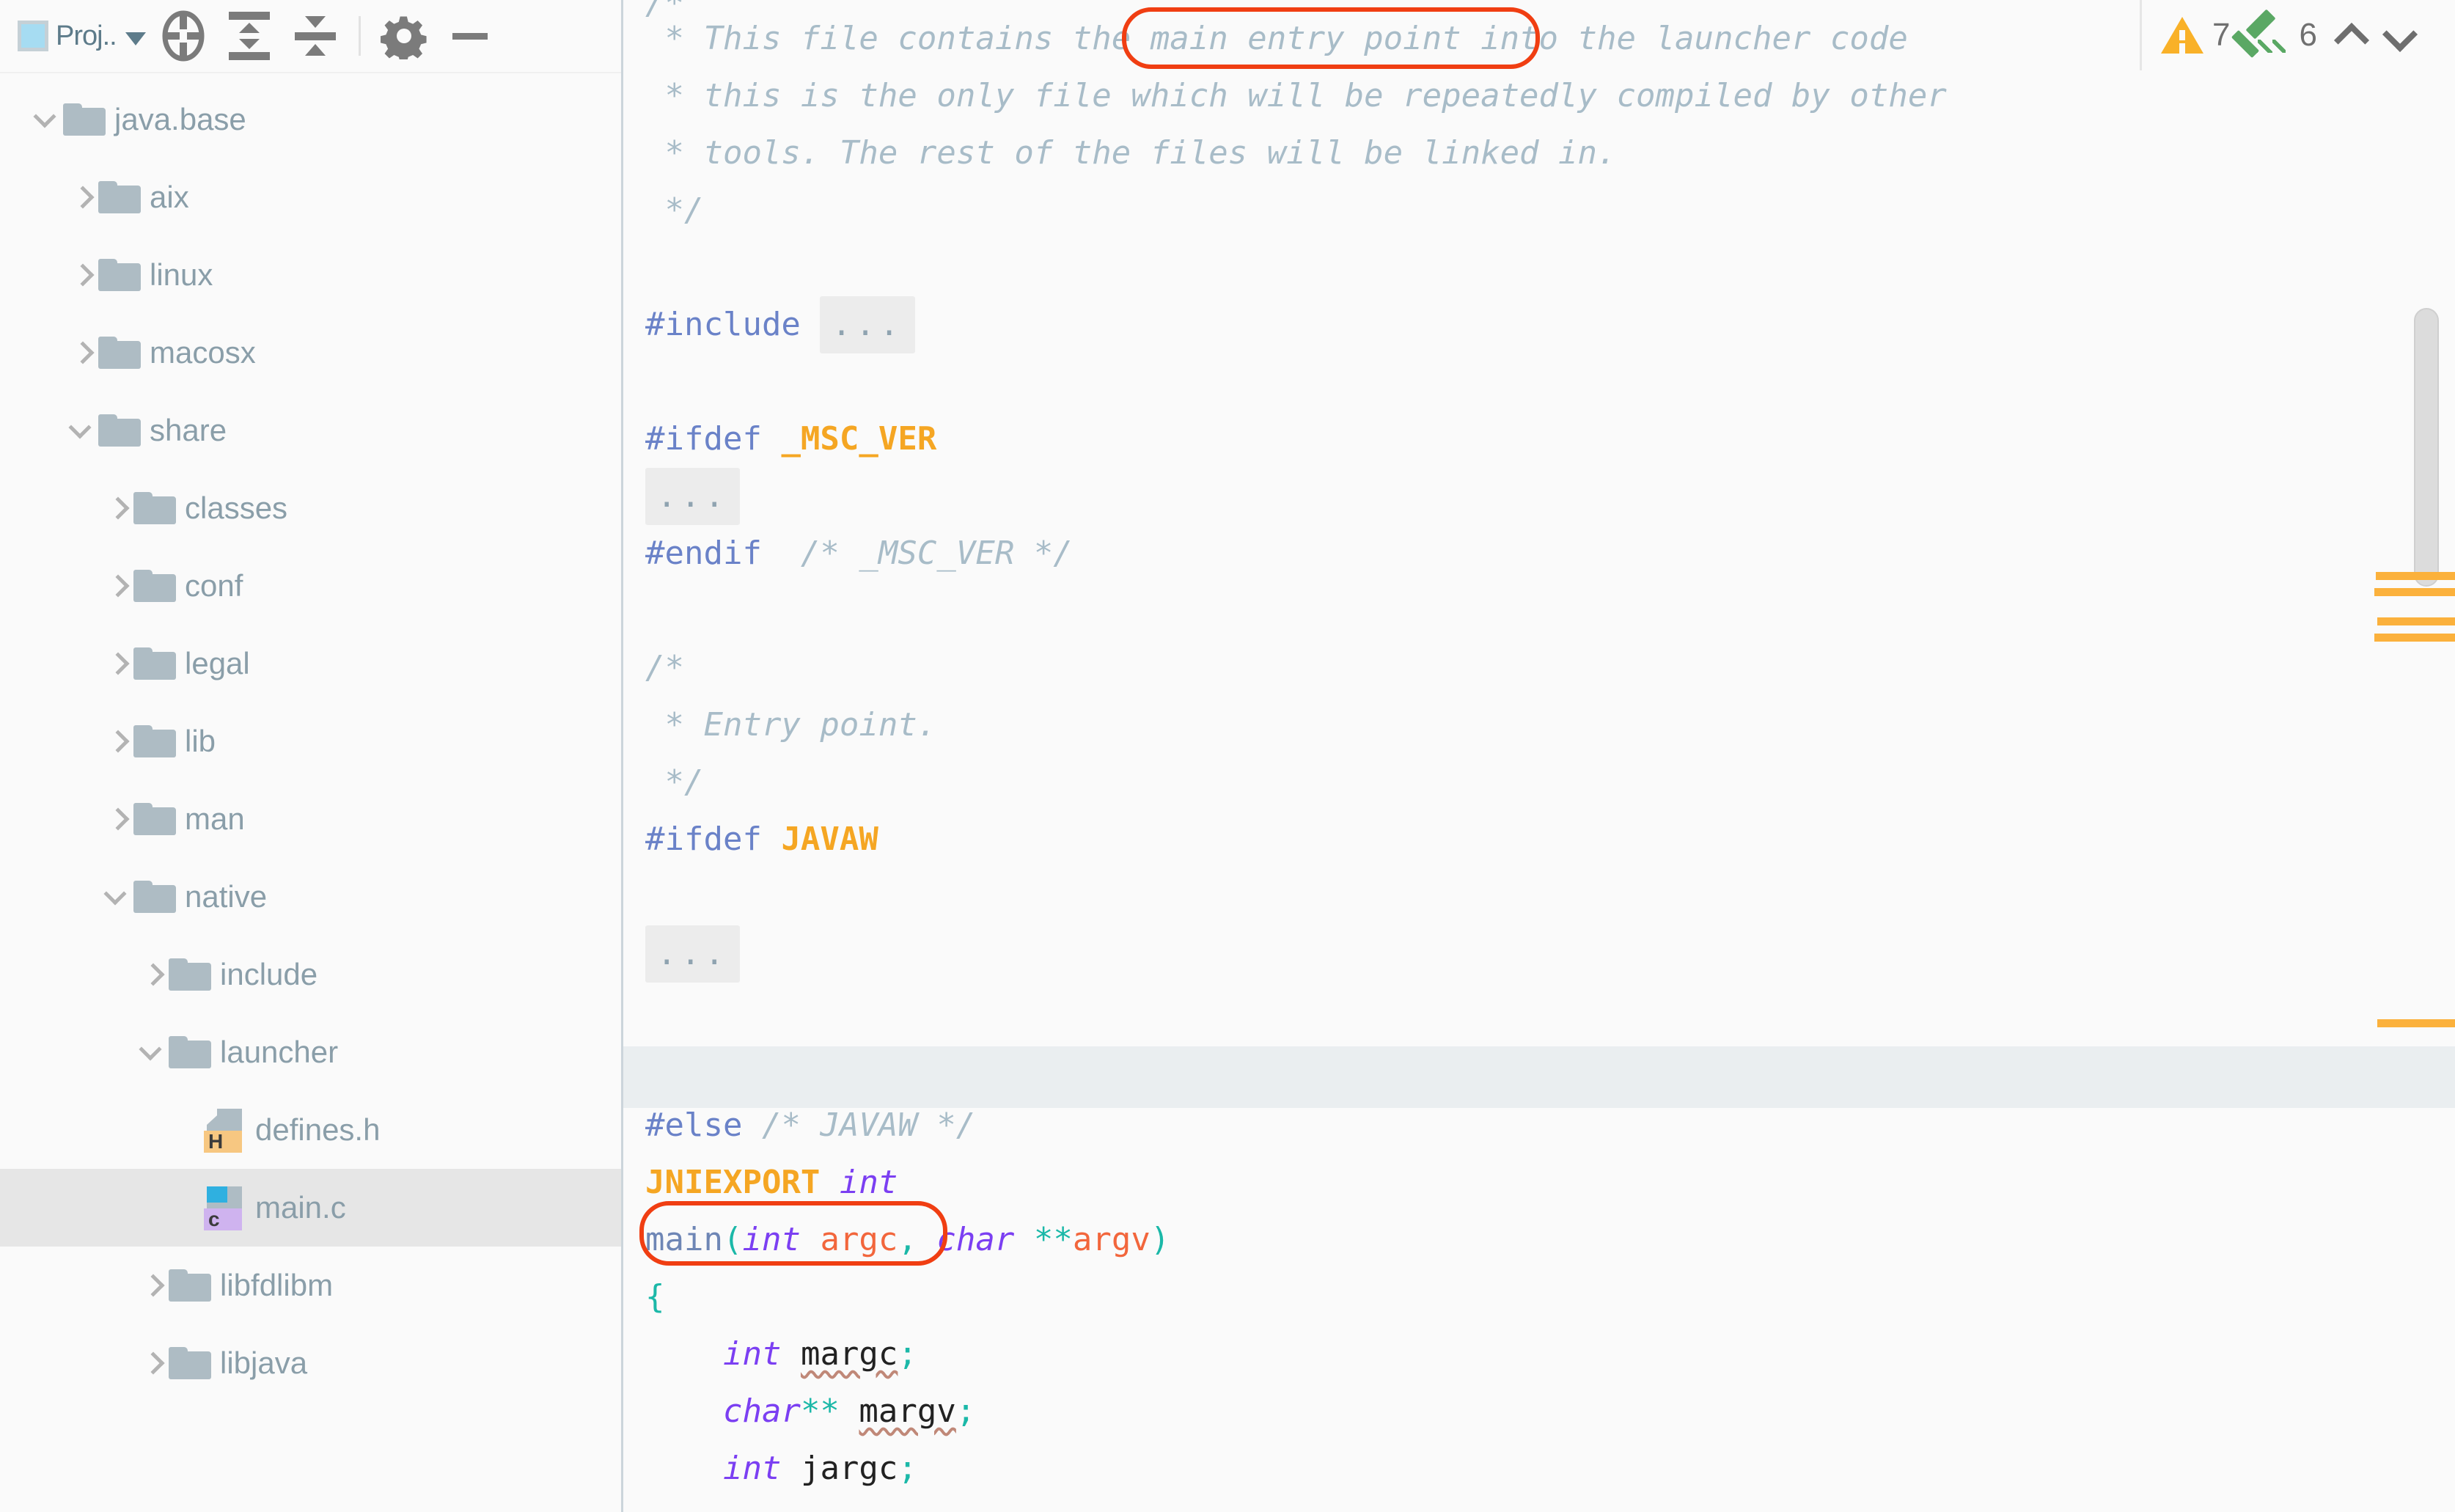 This screenshot has height=1512, width=2455. What do you see at coordinates (223, 1219) in the screenshot?
I see `file-type-badge: c` at bounding box center [223, 1219].